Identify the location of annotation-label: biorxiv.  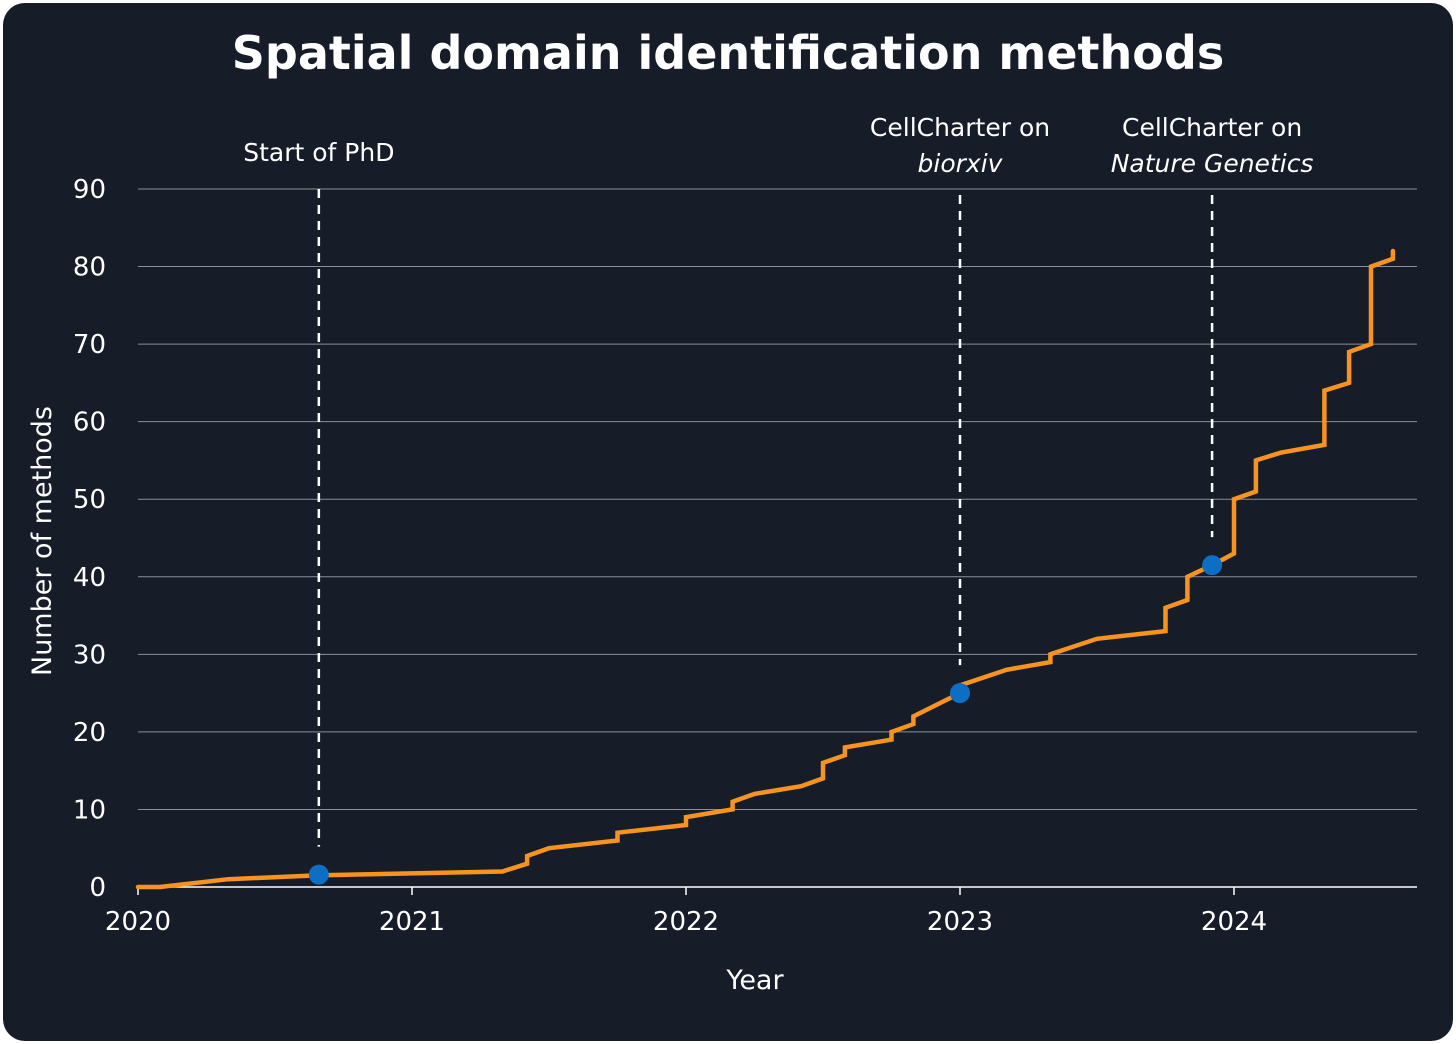
(961, 163).